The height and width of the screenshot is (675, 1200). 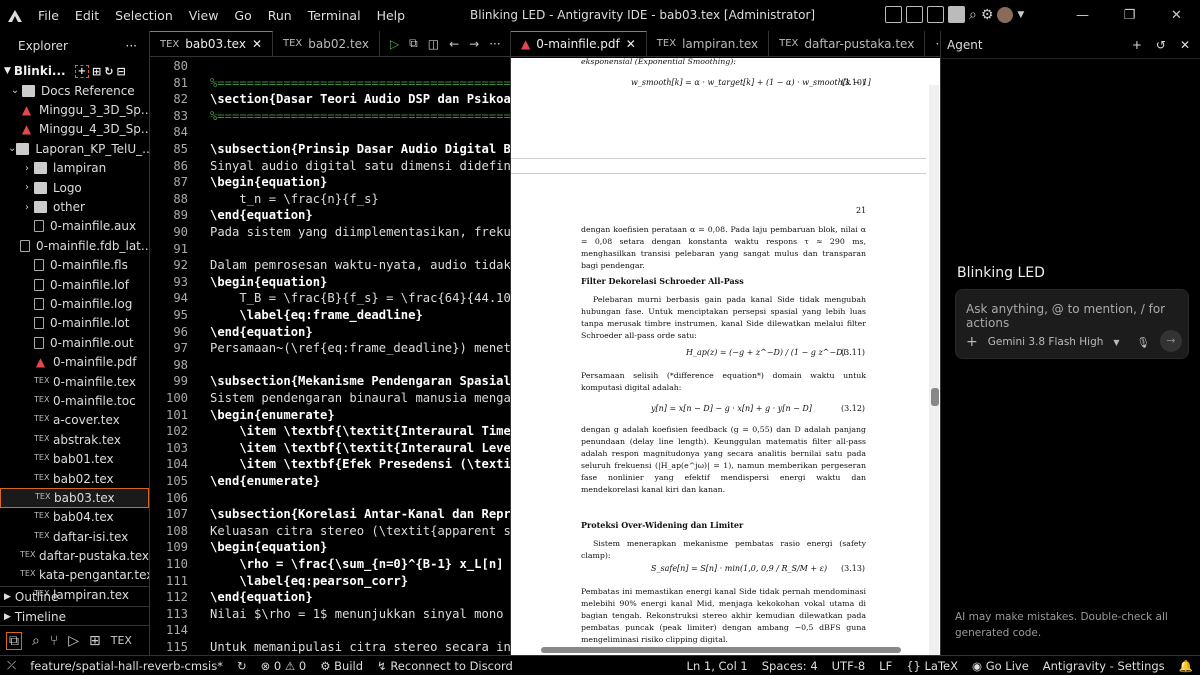 I want to click on collapse-all-icon: ⊟, so click(x=120, y=71).